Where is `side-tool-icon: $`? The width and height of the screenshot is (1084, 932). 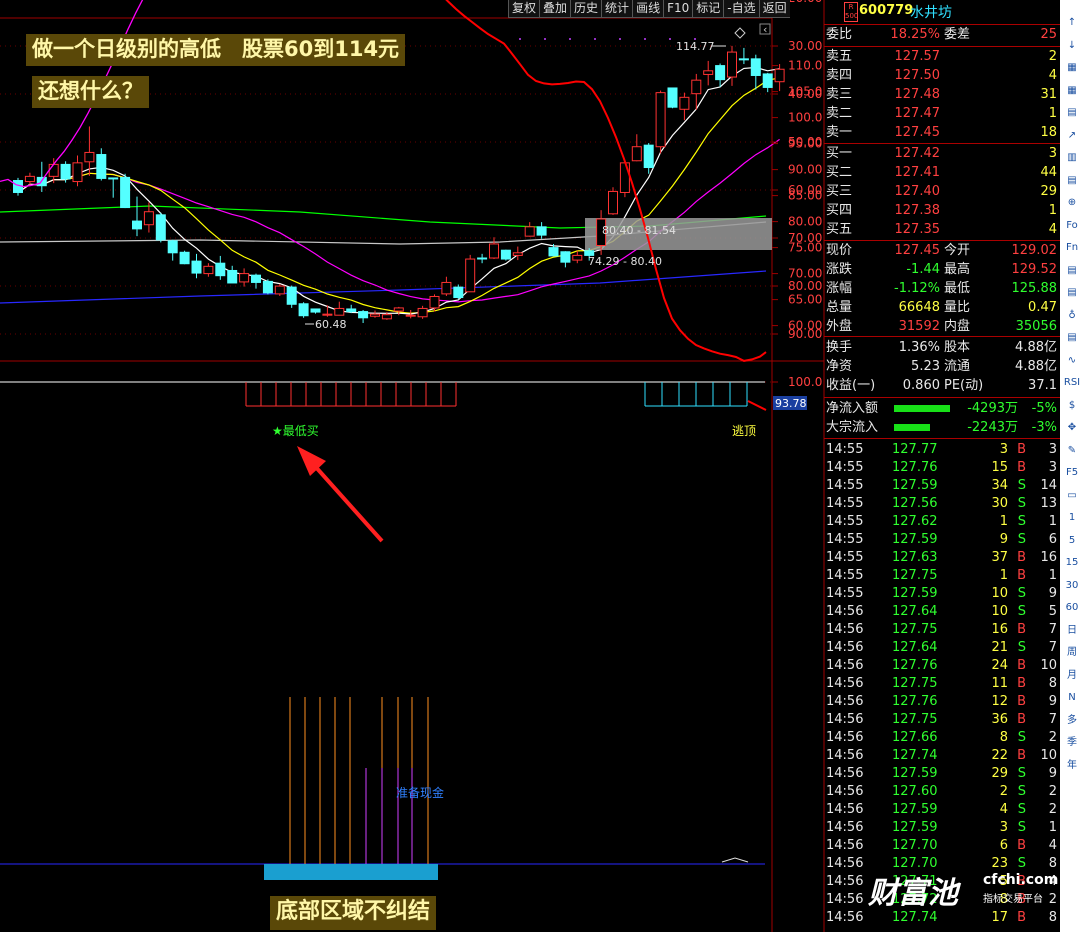 side-tool-icon: $ is located at coordinates (1072, 406).